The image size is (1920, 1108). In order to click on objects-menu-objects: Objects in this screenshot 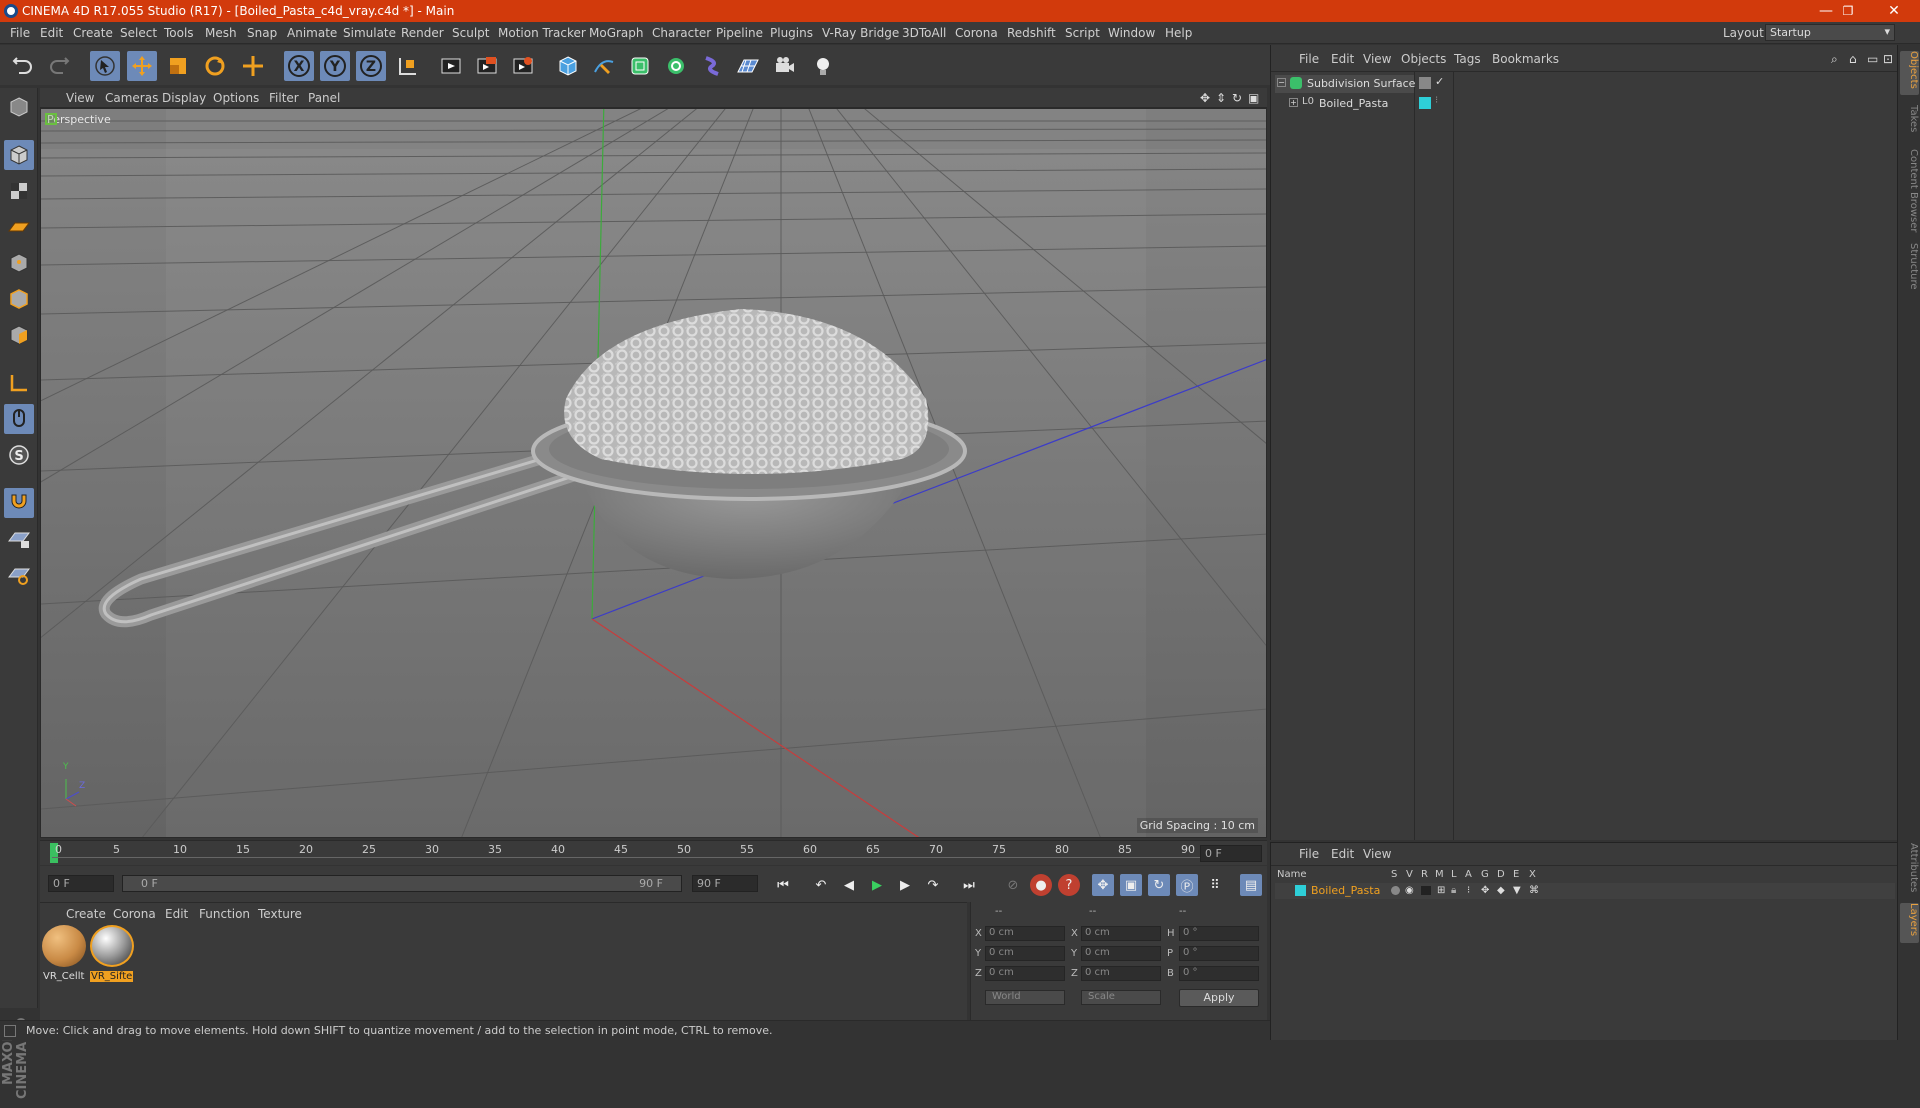, I will do `click(1423, 59)`.